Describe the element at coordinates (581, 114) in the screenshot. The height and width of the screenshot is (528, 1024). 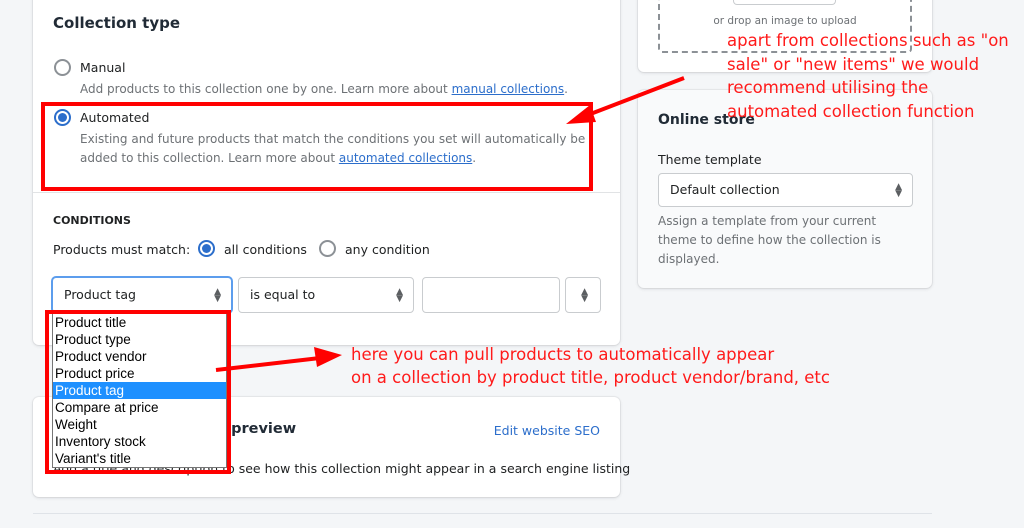
I see `arrowhead-top` at that location.